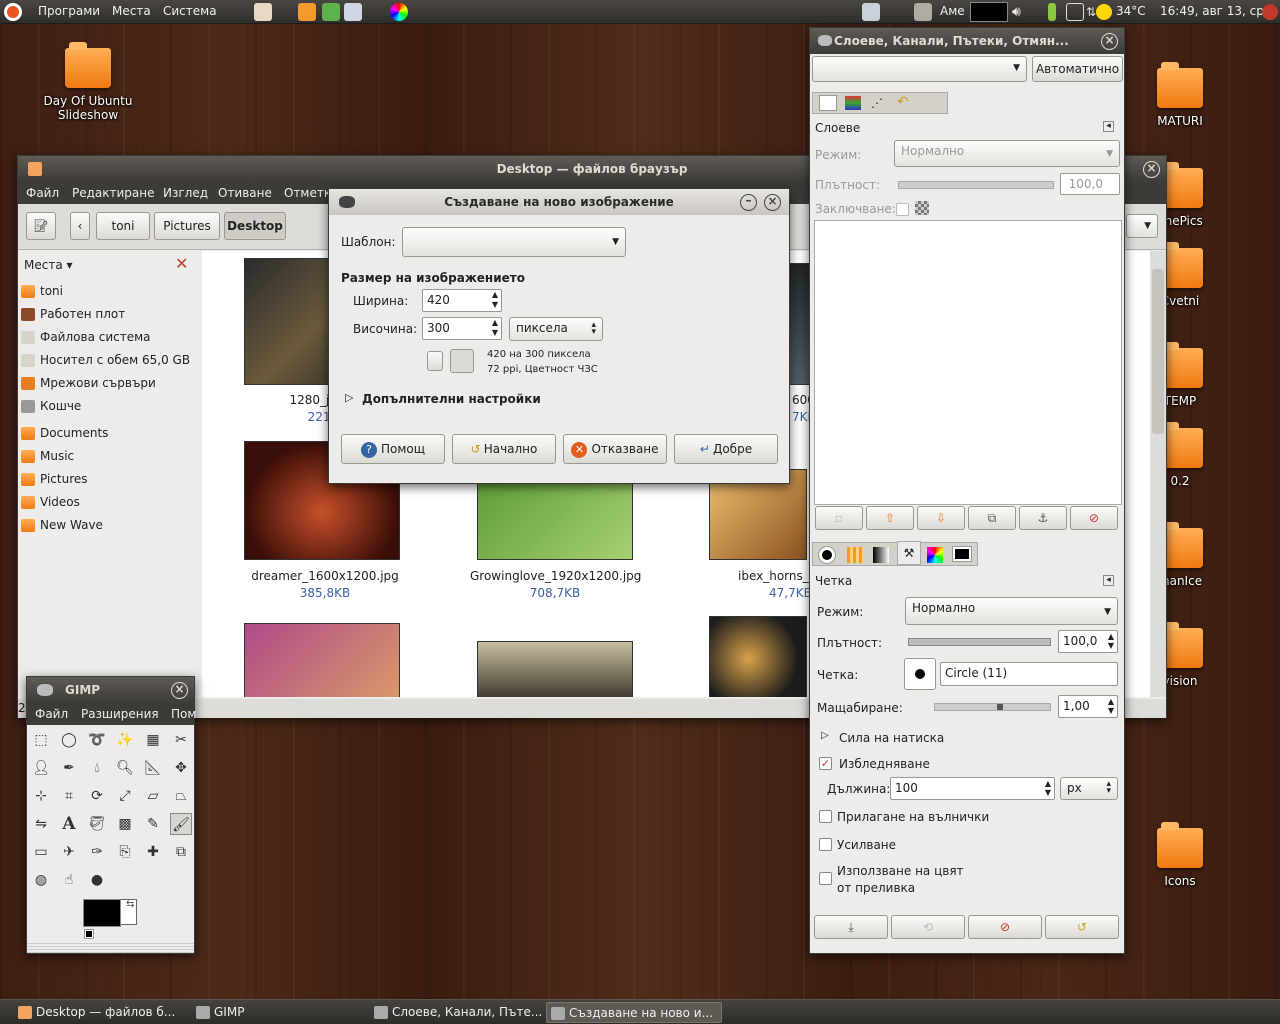  I want to click on path-pictures: Pictures, so click(187, 226).